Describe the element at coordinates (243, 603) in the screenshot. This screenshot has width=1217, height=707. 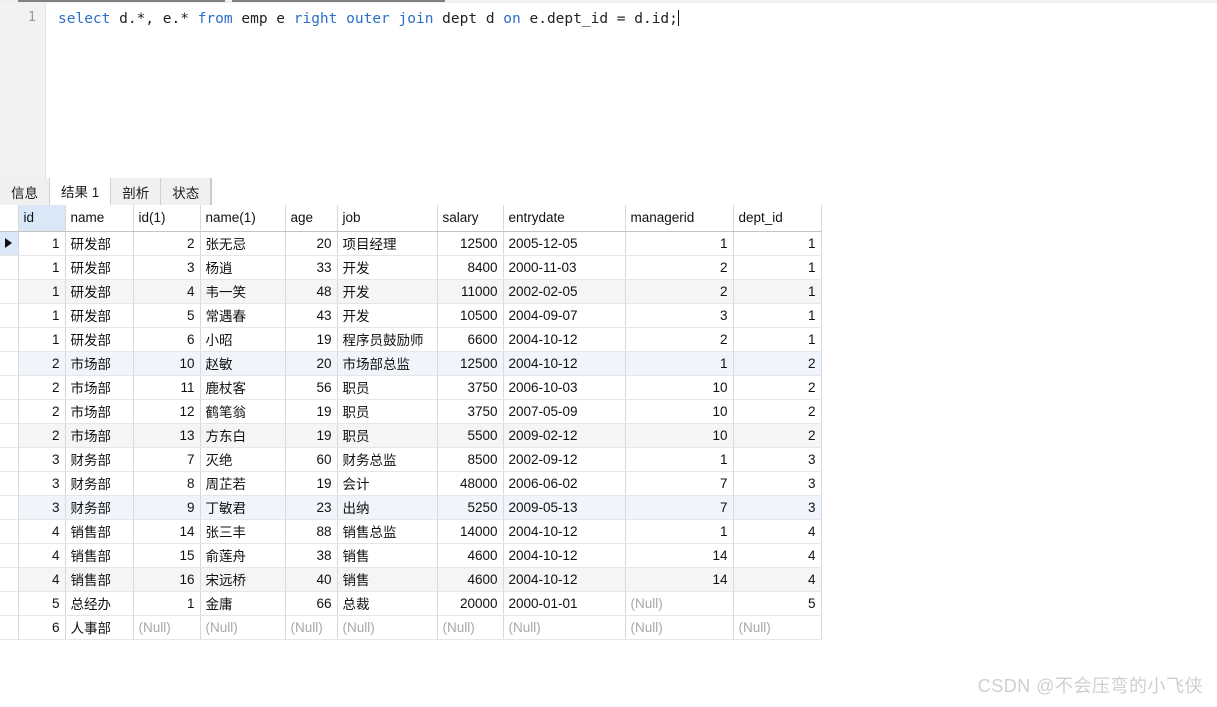
I see `cell-name1: 金庸` at that location.